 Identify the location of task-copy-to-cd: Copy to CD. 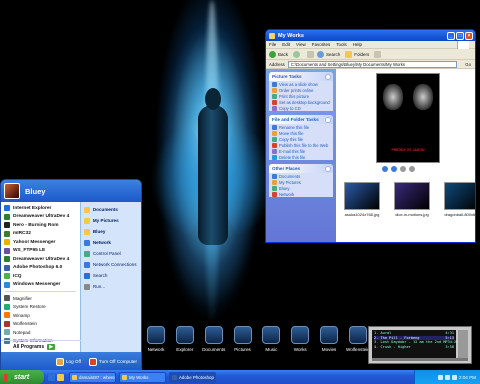
(301, 108).